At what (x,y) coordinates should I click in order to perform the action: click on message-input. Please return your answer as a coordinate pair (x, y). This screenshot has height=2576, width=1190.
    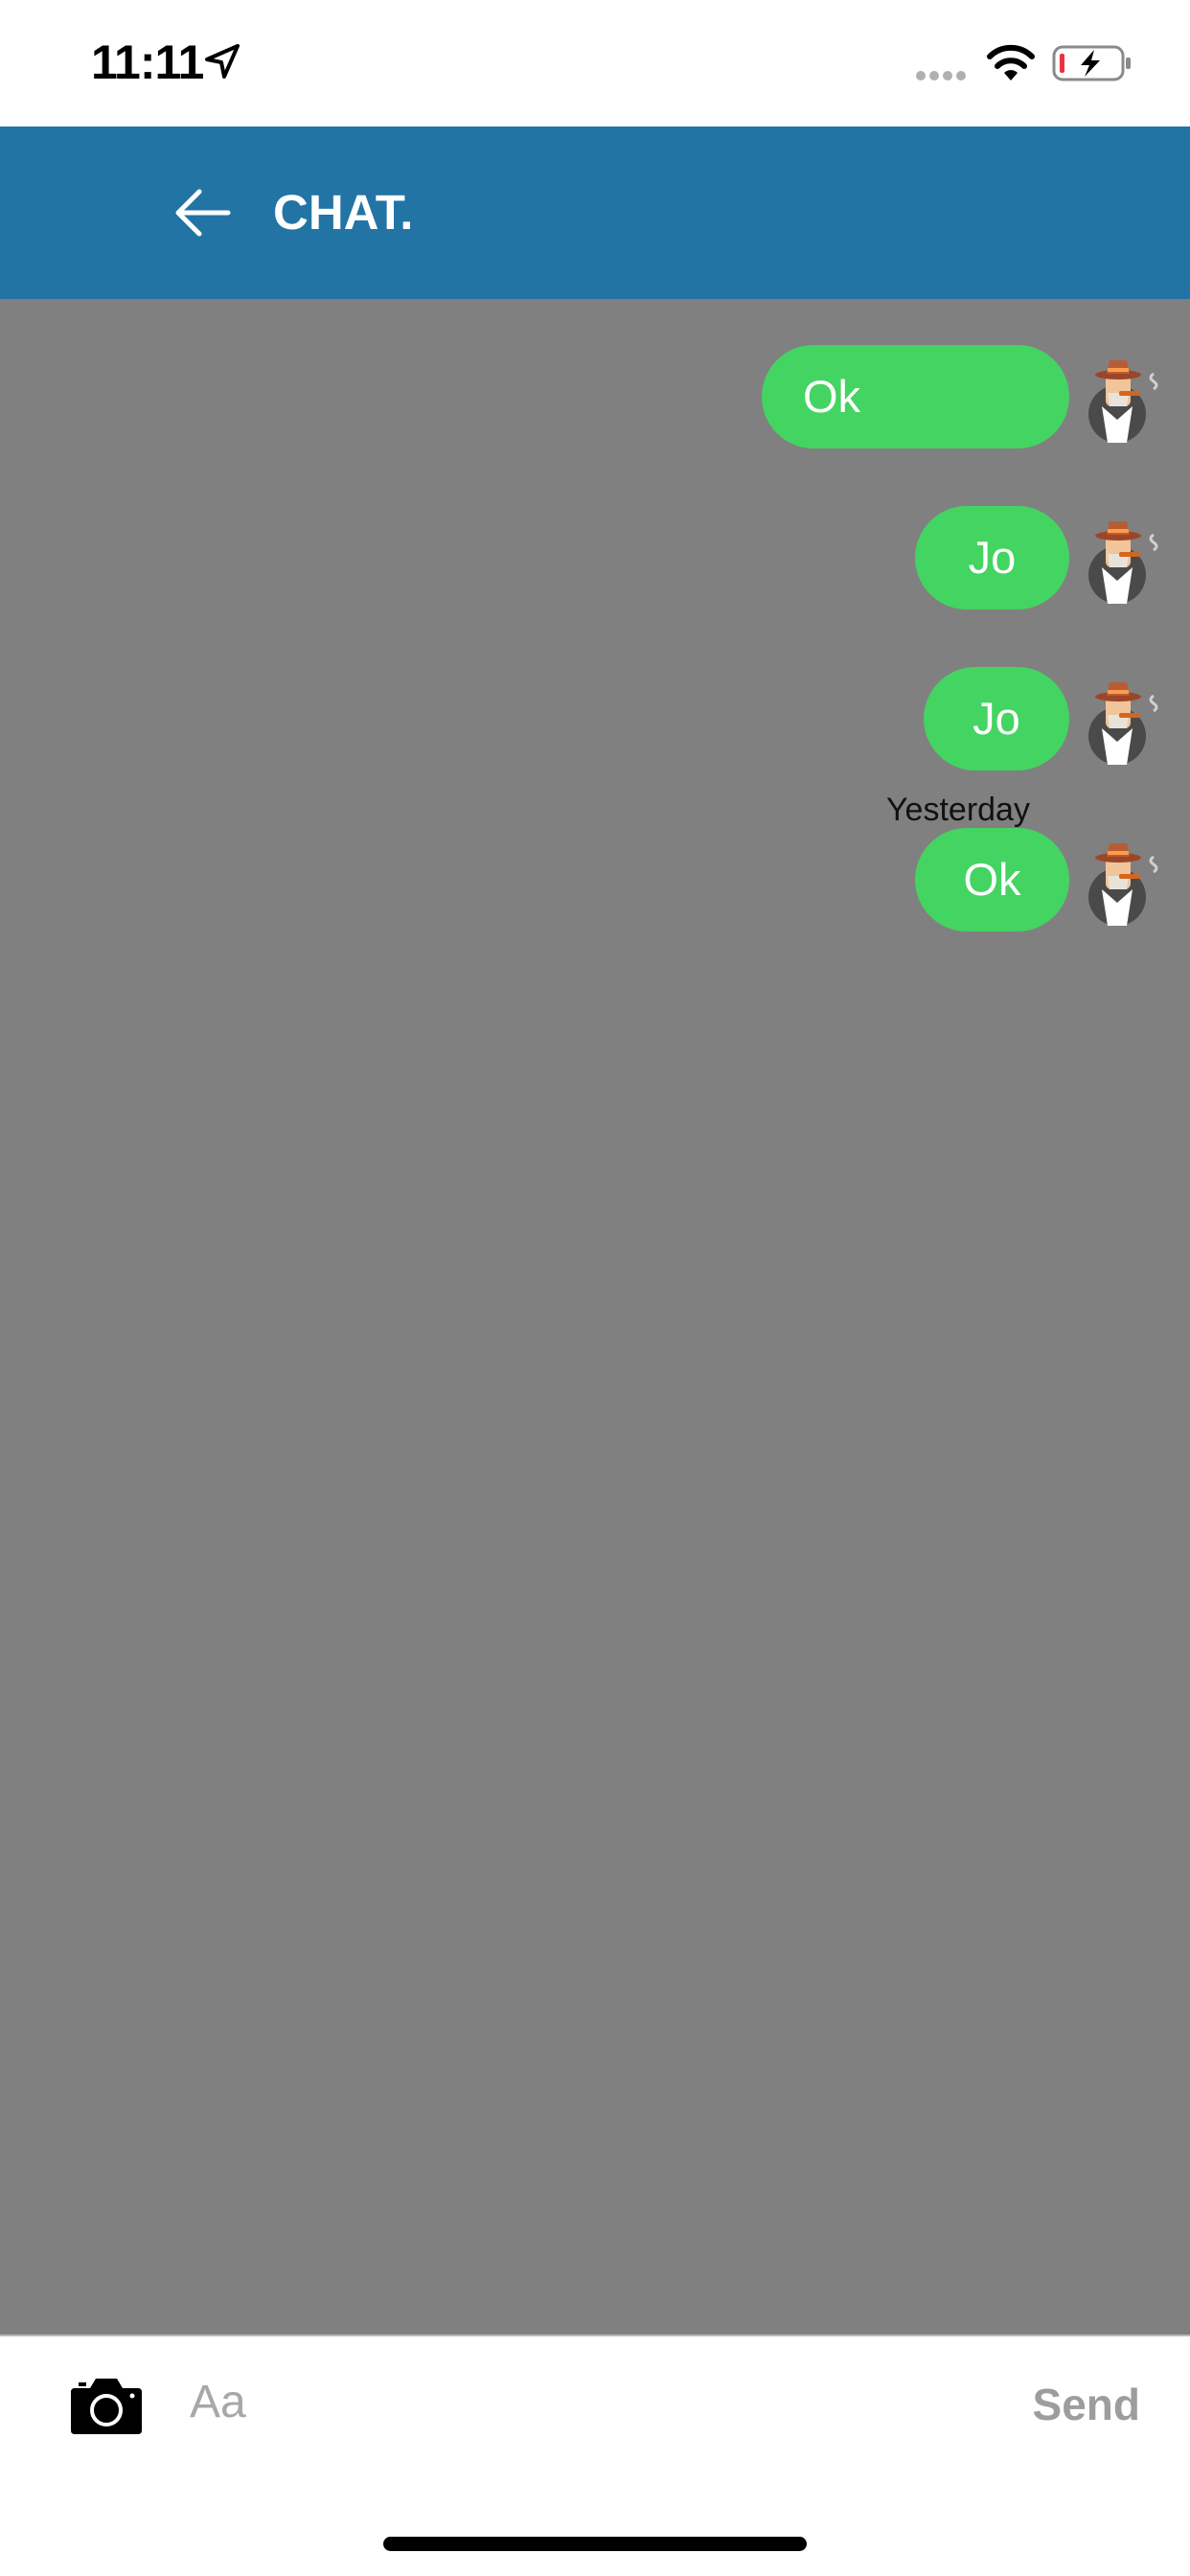
    Looking at the image, I should click on (573, 2401).